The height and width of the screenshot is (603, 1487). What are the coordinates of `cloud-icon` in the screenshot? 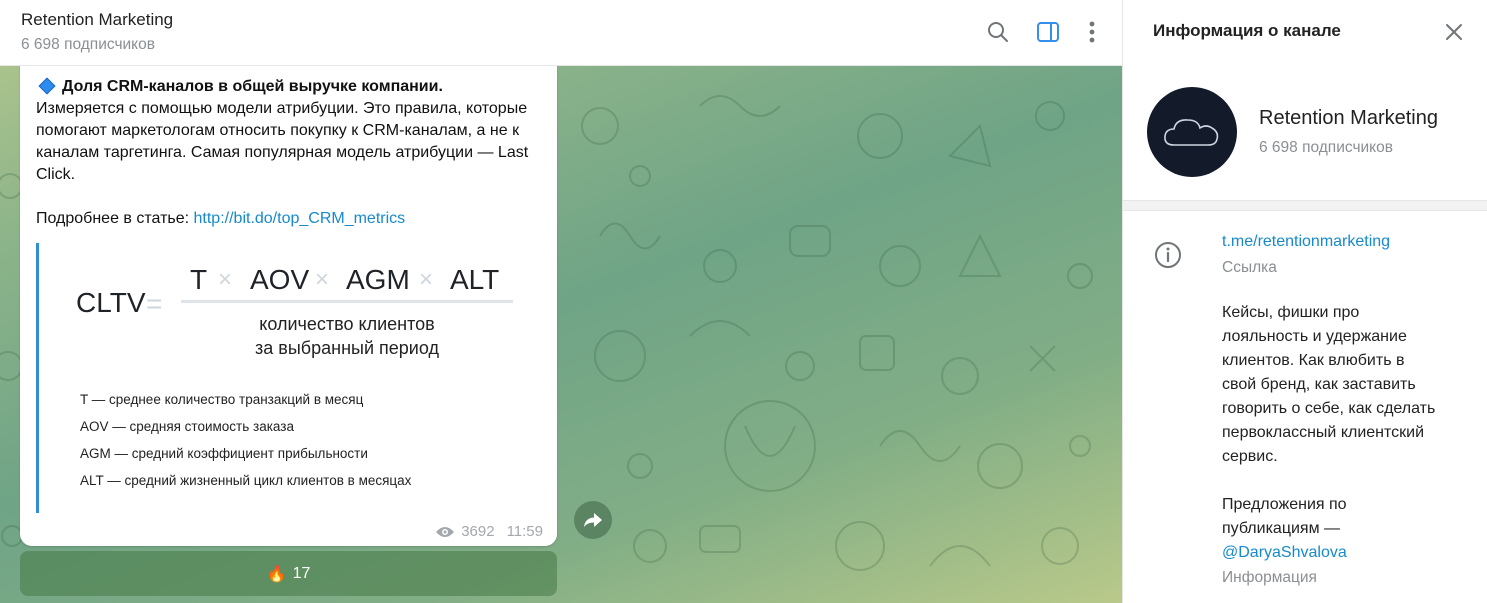 It's located at (1191, 132).